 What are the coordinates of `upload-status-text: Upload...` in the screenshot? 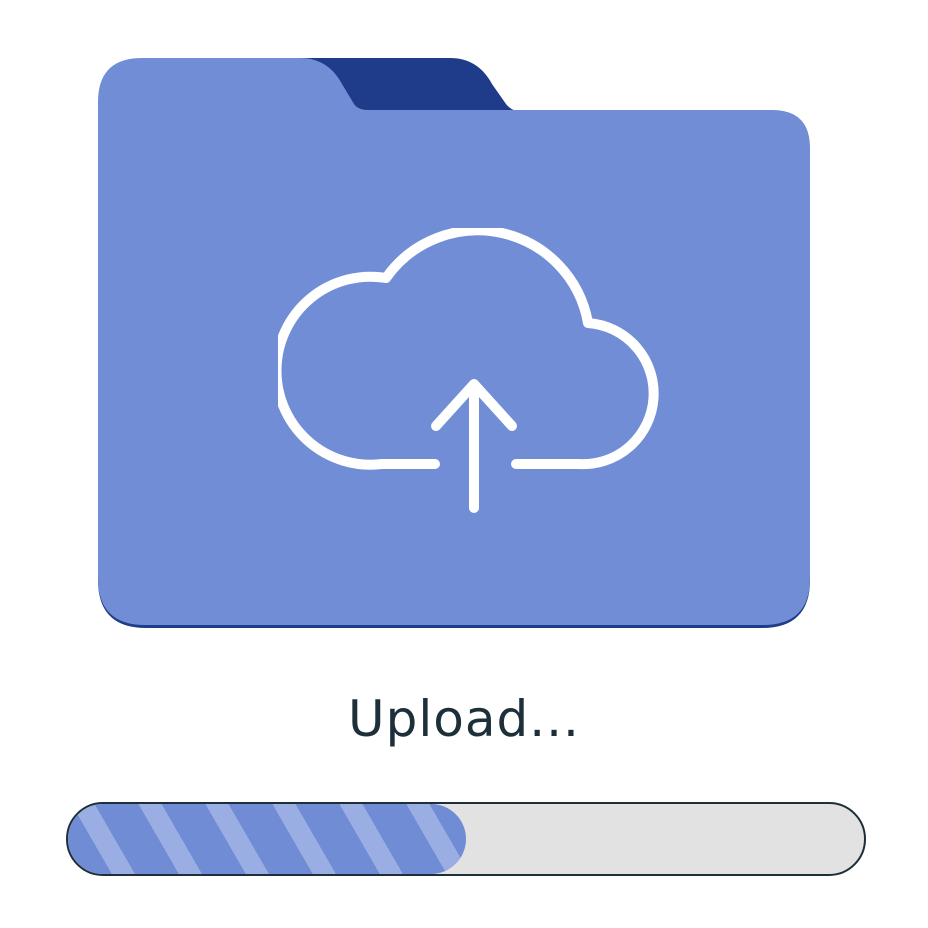 It's located at (464, 719).